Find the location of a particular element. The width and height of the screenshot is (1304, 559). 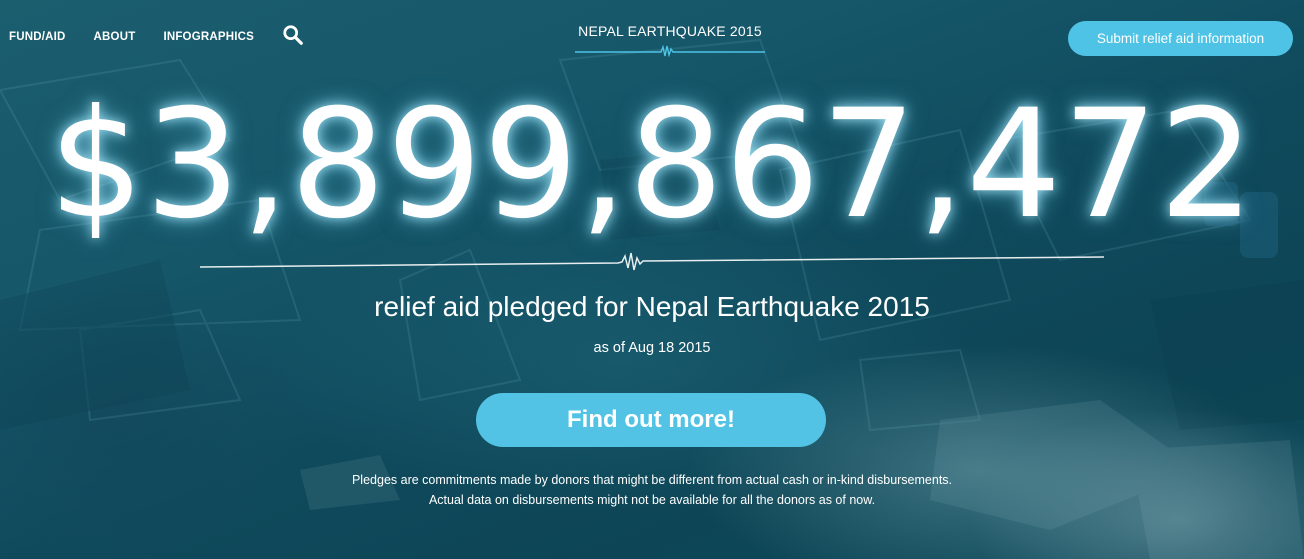

nav-item-fund-aid: FUND/AID is located at coordinates (37, 37).